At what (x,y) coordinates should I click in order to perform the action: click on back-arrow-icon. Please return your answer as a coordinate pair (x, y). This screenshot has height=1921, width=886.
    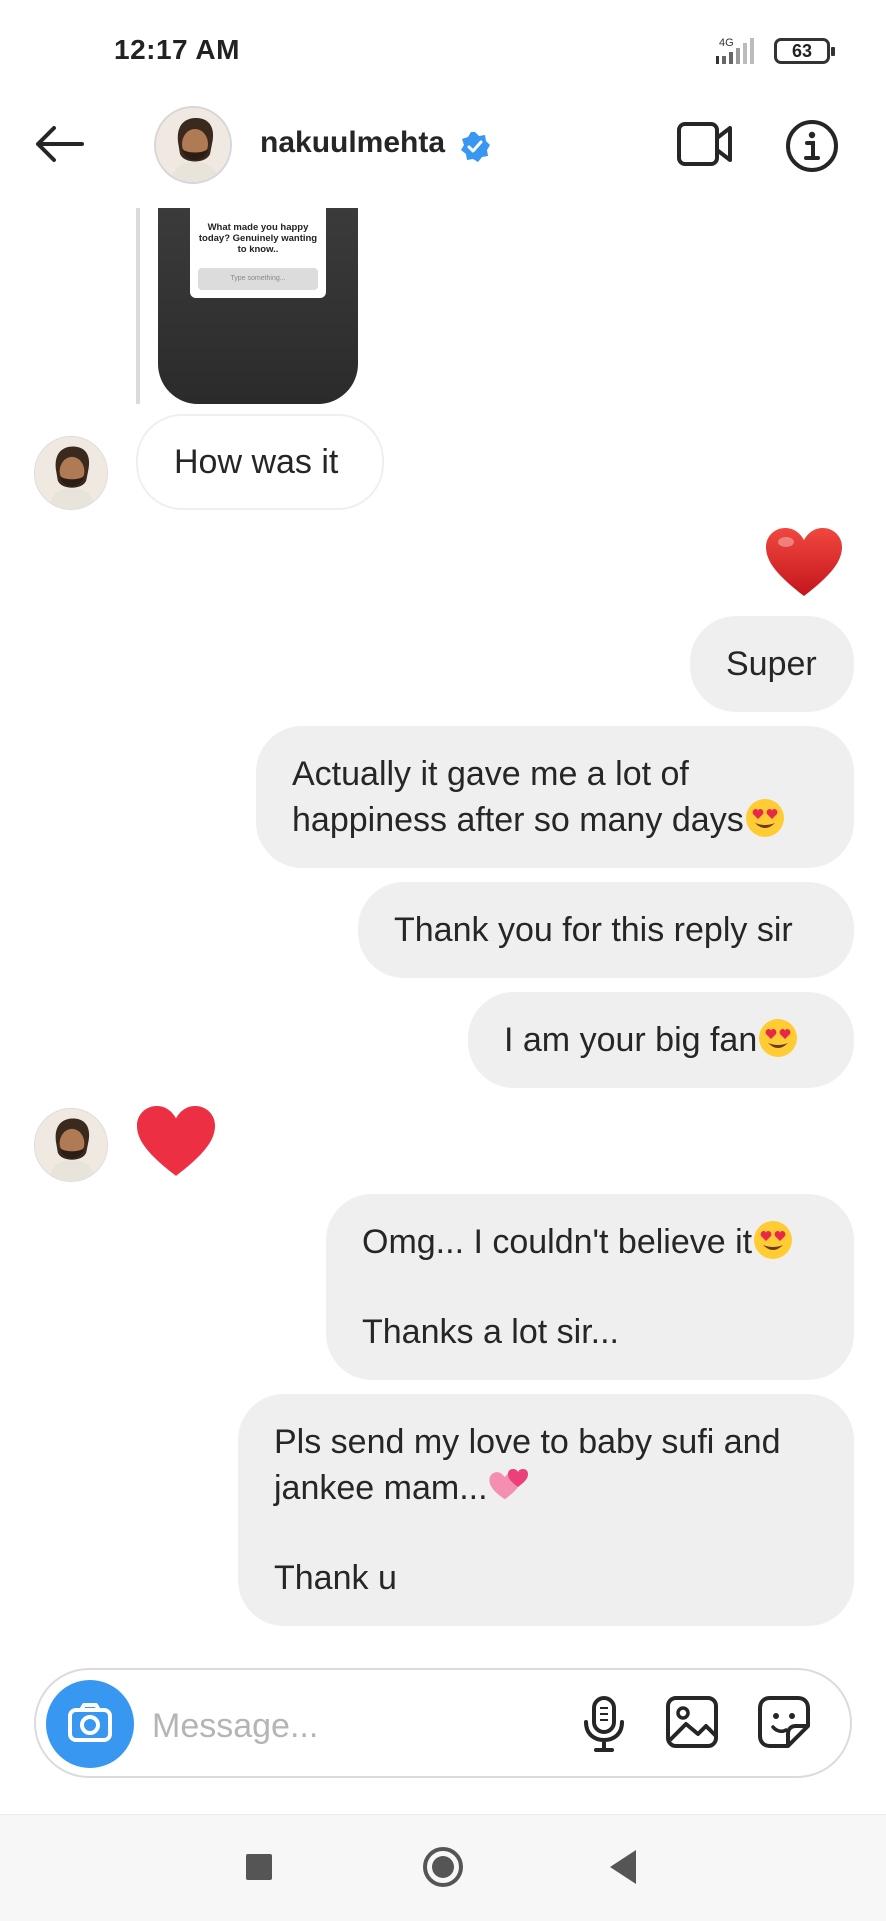
    Looking at the image, I should click on (60, 144).